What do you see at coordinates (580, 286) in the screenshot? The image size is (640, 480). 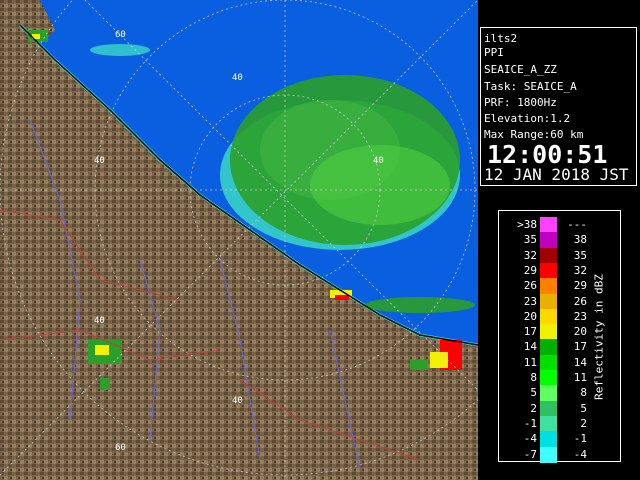 I see `legend-high-value: 29` at bounding box center [580, 286].